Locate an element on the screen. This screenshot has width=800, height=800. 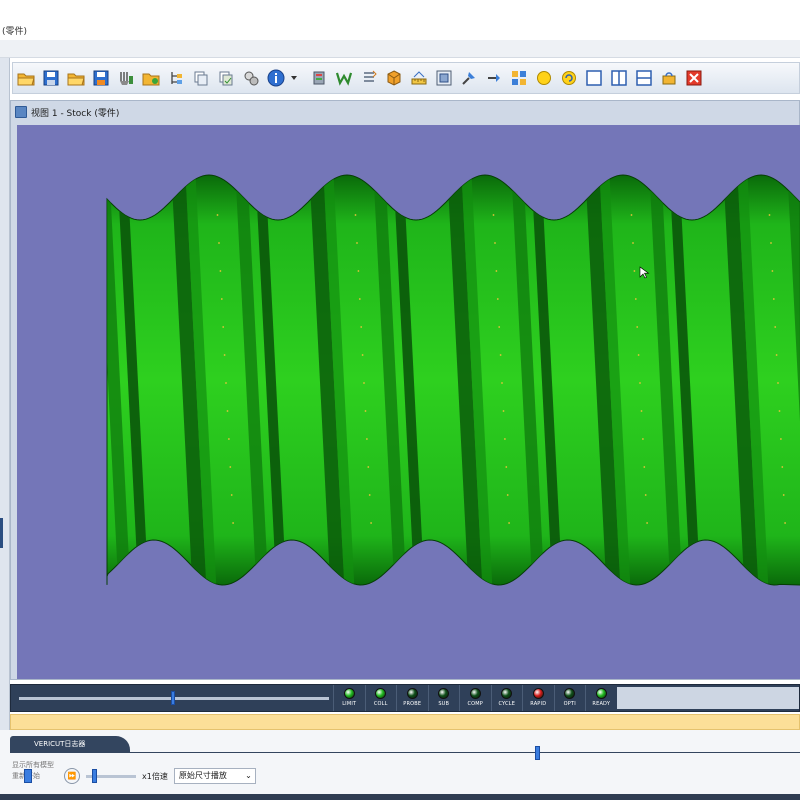
open-project-button is located at coordinates (26, 78).